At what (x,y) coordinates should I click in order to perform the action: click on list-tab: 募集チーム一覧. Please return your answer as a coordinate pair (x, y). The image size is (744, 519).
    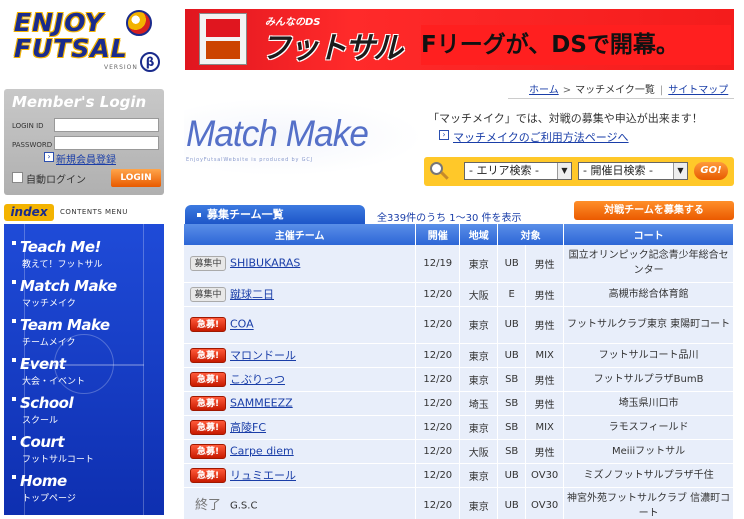
    Looking at the image, I should click on (275, 214).